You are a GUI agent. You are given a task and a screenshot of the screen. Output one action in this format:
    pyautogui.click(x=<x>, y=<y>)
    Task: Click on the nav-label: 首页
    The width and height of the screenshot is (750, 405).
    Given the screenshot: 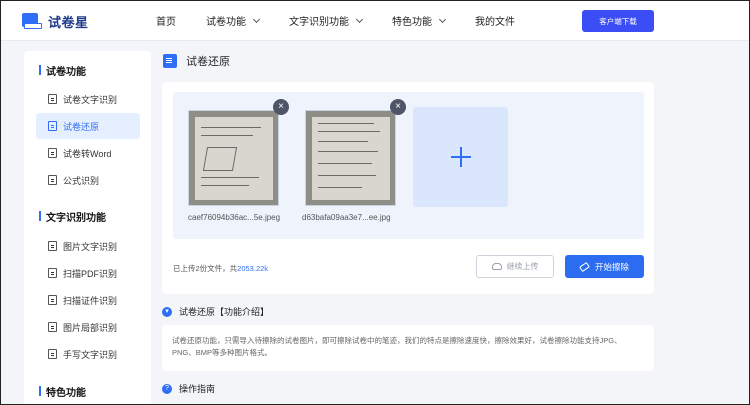 What is the action you would take?
    pyautogui.click(x=166, y=22)
    